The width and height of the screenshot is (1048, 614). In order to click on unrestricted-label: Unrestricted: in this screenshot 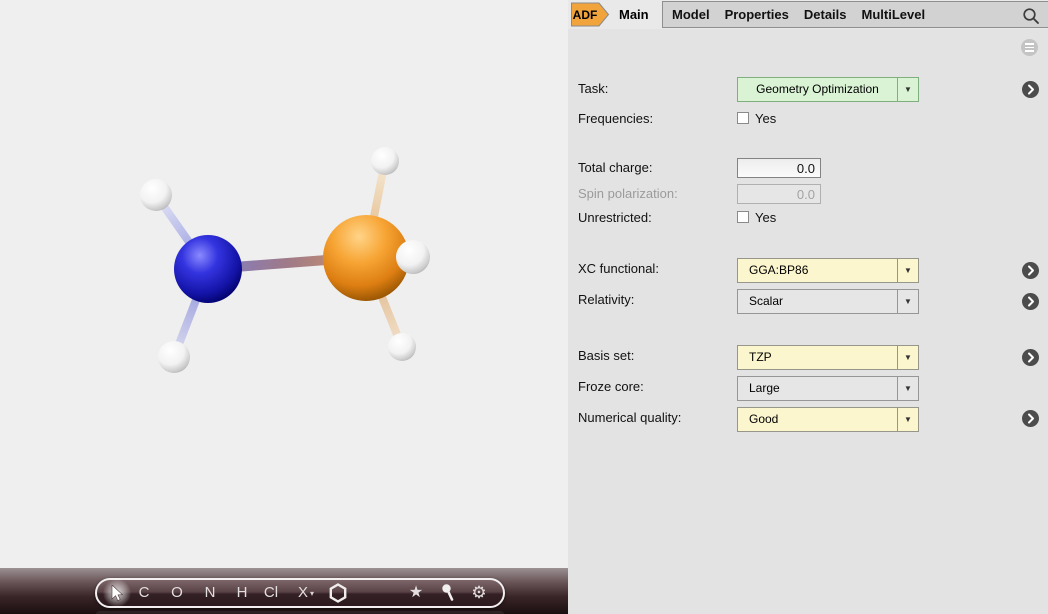, I will do `click(615, 217)`.